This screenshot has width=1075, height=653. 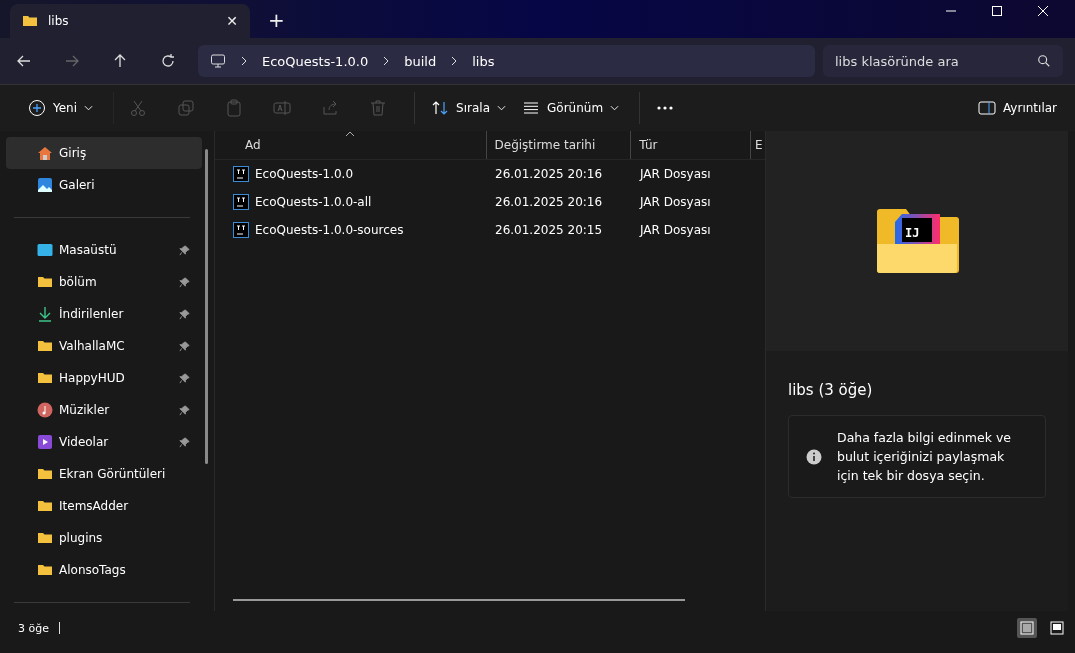 I want to click on close-icon, so click(x=1043, y=11).